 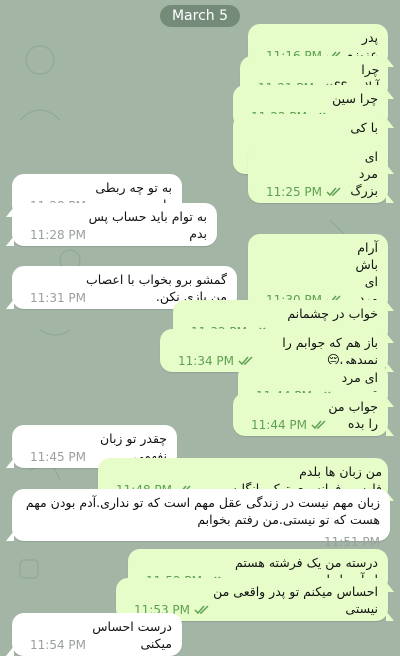 What do you see at coordinates (294, 192) in the screenshot?
I see `message-time-label: 11:25 PM` at bounding box center [294, 192].